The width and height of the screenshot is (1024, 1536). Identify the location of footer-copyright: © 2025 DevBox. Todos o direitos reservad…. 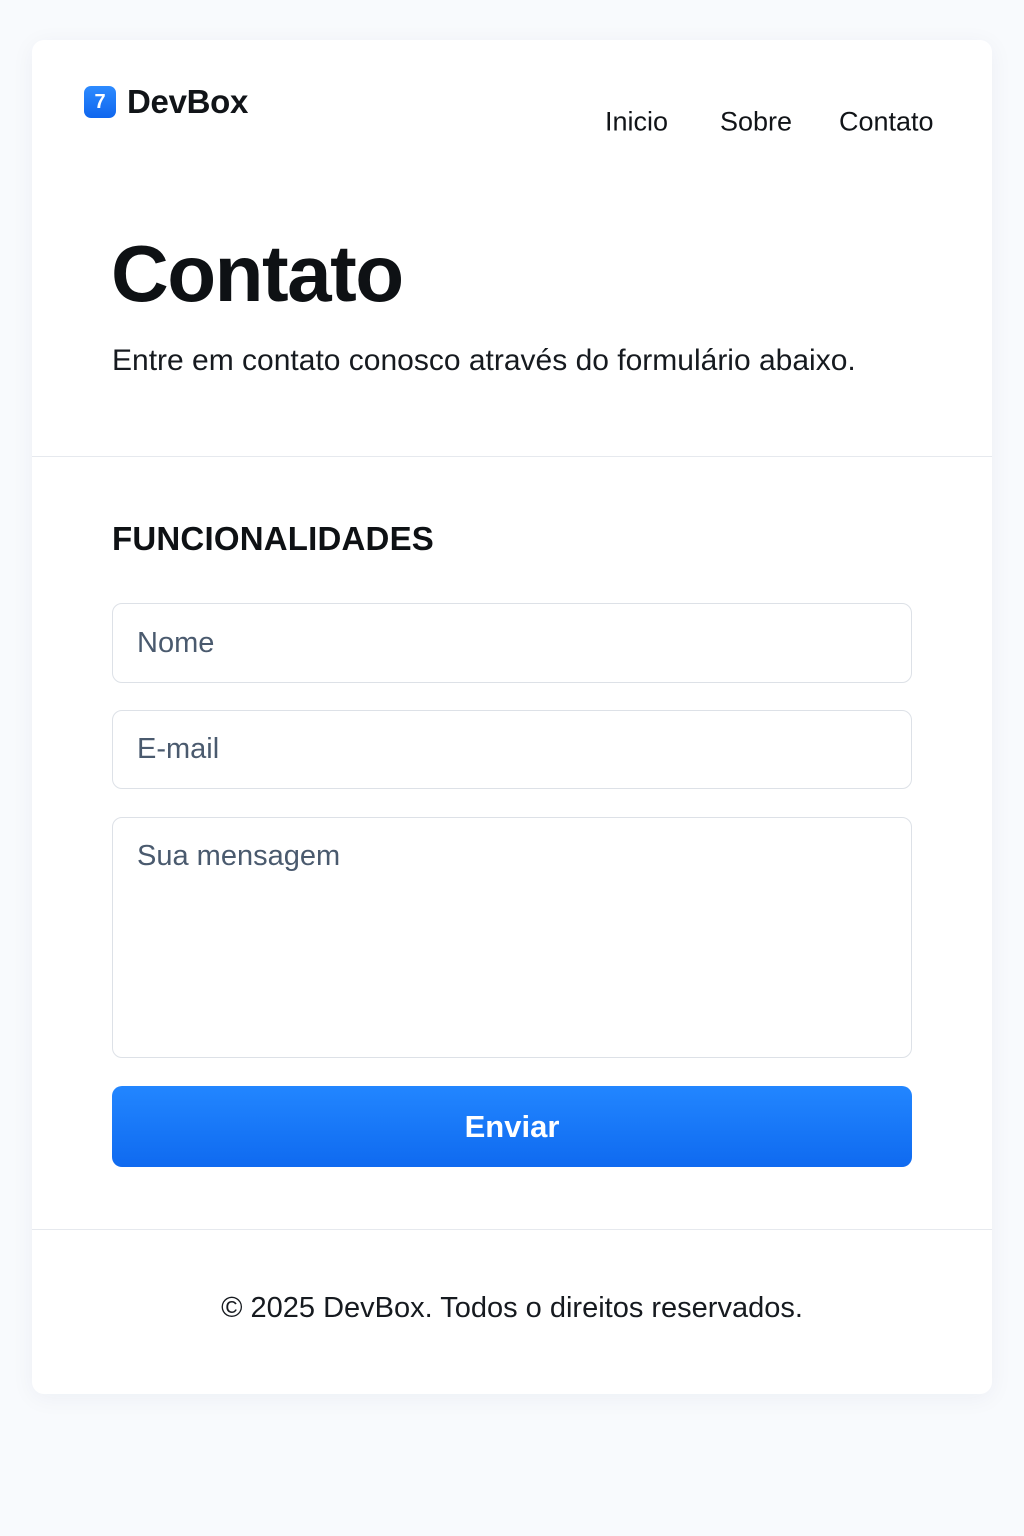
(512, 1308).